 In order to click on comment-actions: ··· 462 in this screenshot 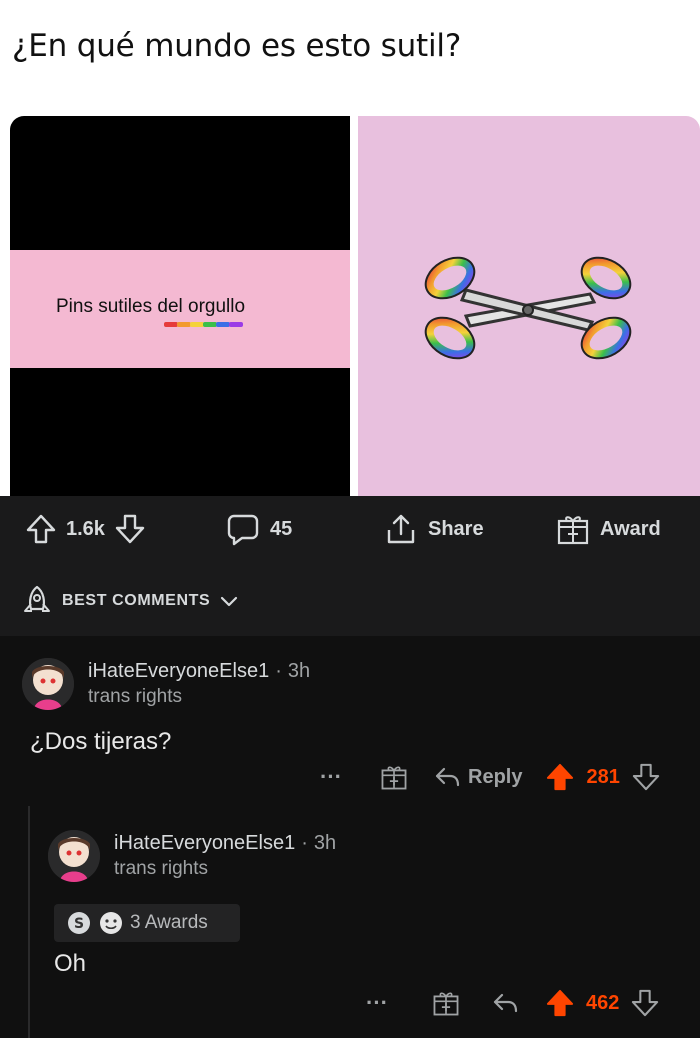, I will do `click(509, 1003)`.